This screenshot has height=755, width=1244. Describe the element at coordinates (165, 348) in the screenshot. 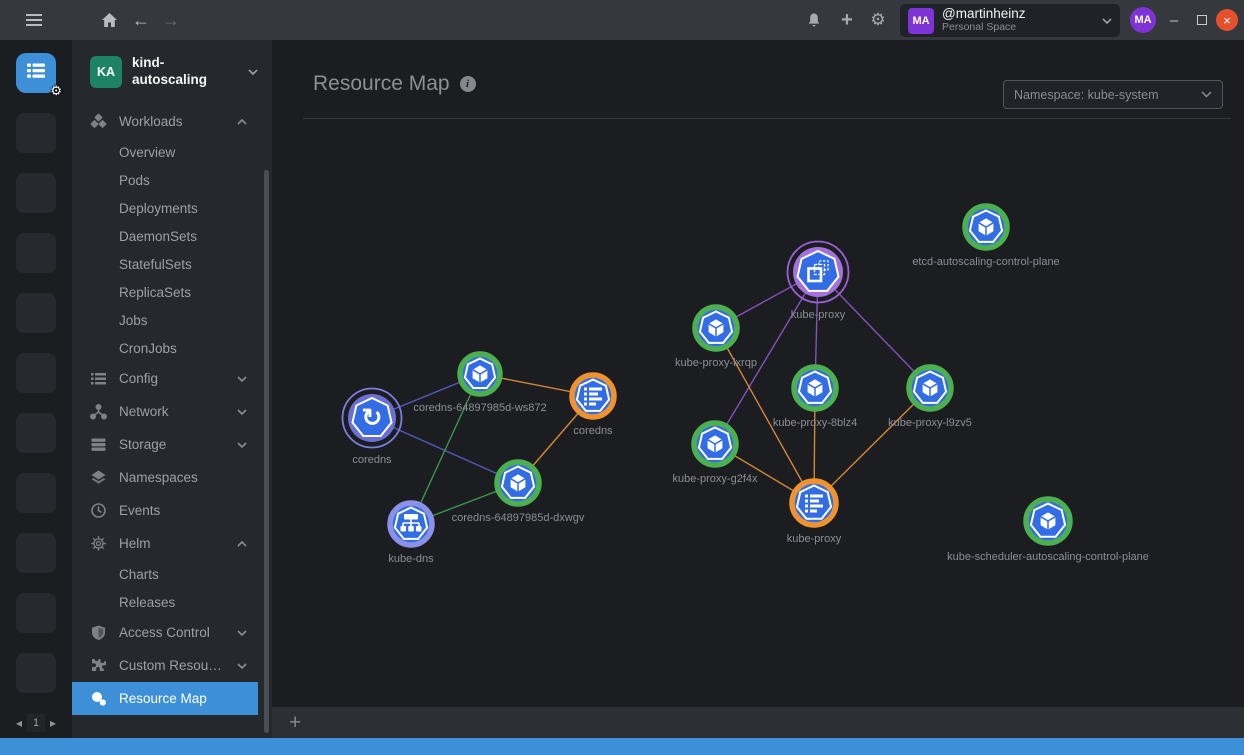

I see `sidebar-item-cronjobs: CronJobs` at that location.